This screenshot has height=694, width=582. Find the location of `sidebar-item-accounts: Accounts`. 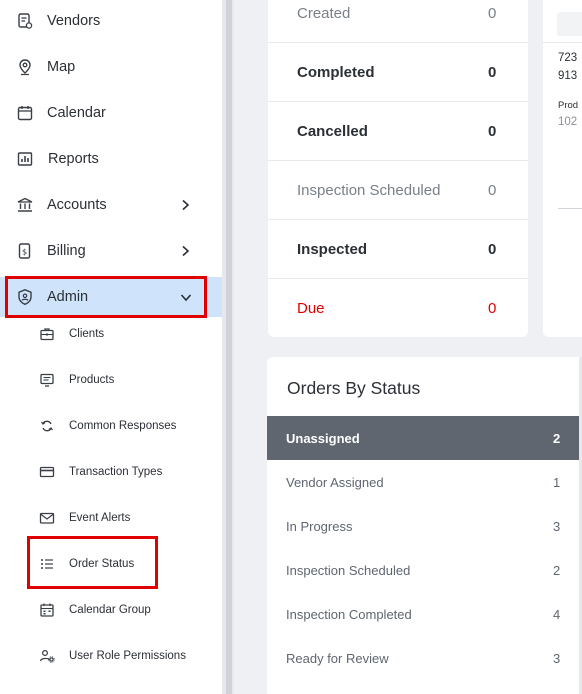

sidebar-item-accounts: Accounts is located at coordinates (111, 205).